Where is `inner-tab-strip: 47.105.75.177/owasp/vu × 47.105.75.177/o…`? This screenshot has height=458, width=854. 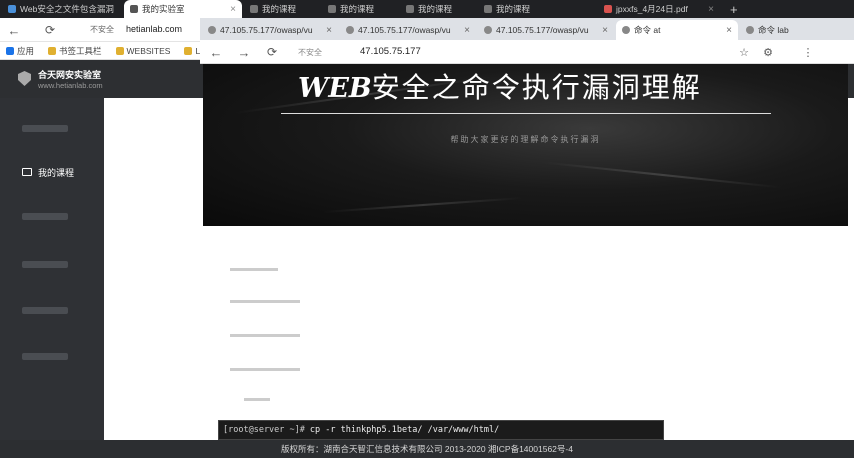
inner-tab-strip: 47.105.75.177/owasp/vu × 47.105.75.177/o… is located at coordinates (527, 29).